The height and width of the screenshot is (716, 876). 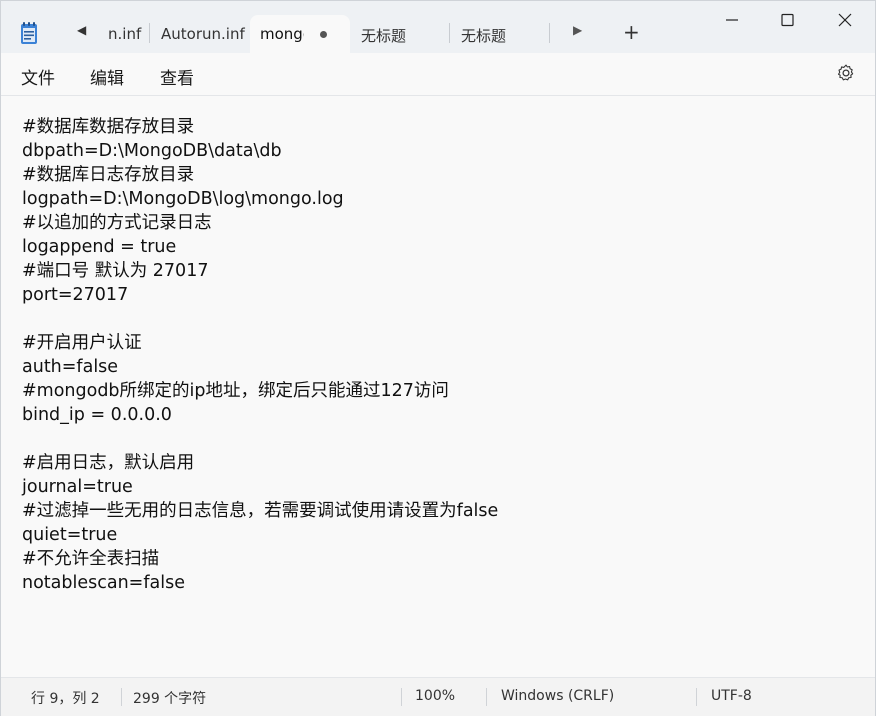 I want to click on menu-bar: 文件 编辑 查看, so click(x=438, y=74).